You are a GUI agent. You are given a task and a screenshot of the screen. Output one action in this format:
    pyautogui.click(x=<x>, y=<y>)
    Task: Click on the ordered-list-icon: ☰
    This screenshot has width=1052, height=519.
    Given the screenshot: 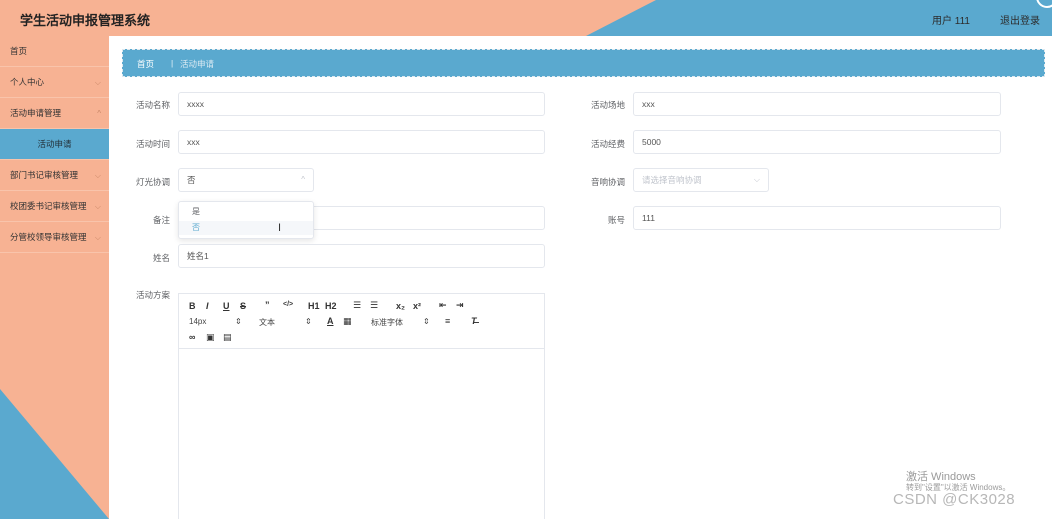 What is the action you would take?
    pyautogui.click(x=357, y=305)
    